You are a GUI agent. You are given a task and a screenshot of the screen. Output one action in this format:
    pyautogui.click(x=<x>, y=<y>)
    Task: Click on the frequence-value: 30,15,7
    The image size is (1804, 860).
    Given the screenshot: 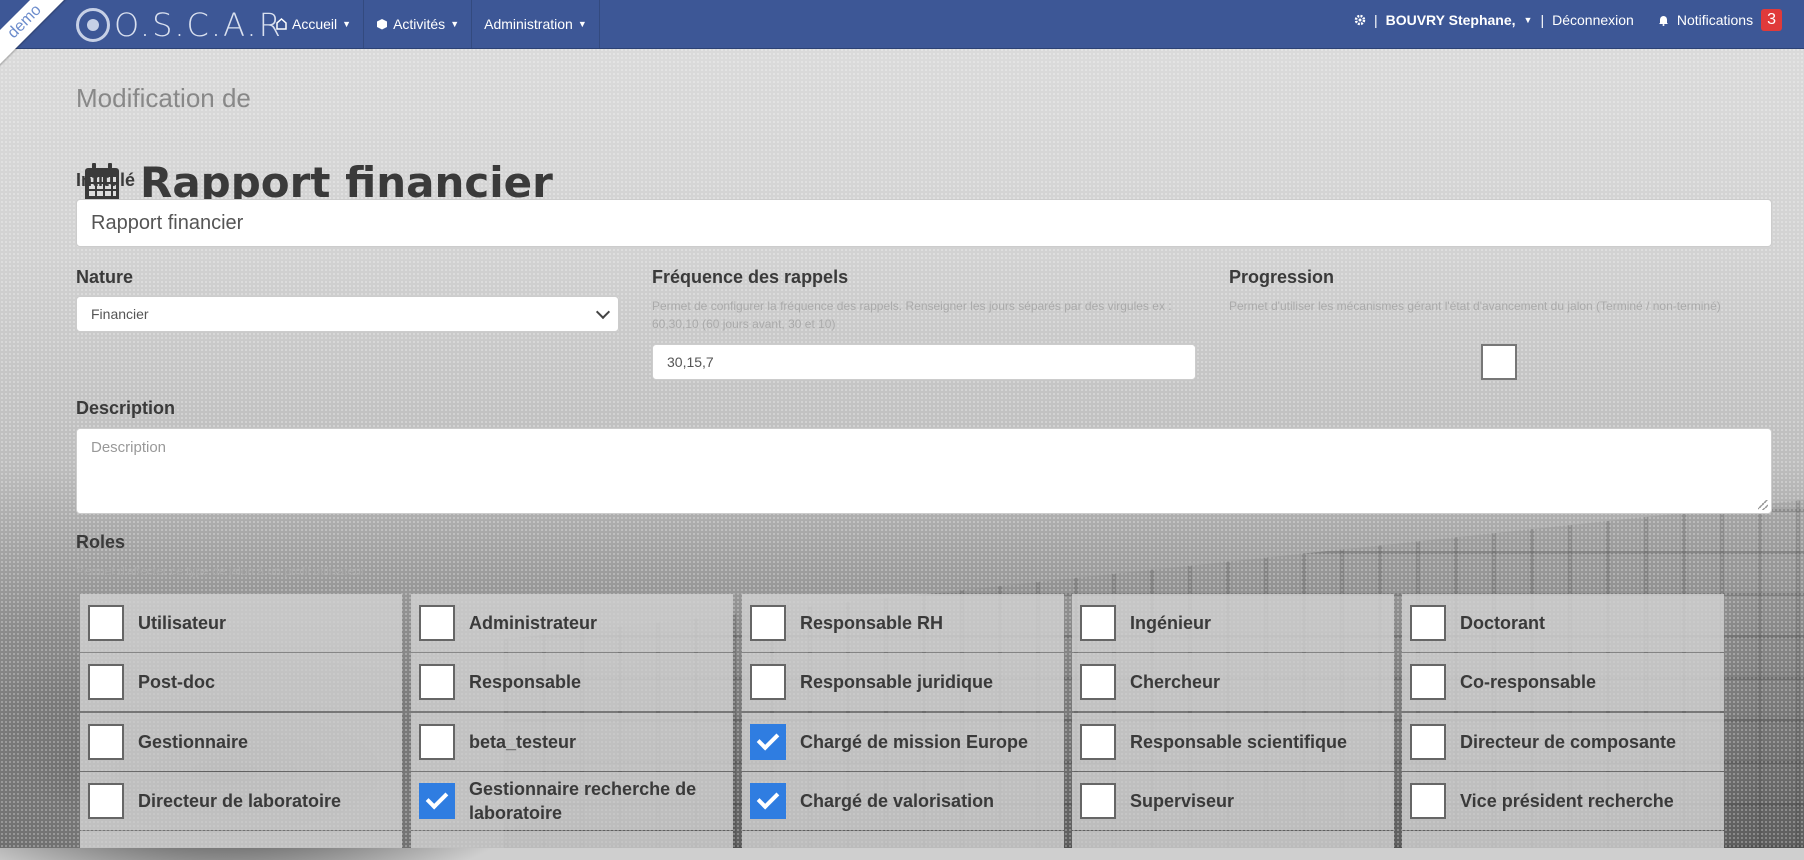 What is the action you would take?
    pyautogui.click(x=690, y=362)
    